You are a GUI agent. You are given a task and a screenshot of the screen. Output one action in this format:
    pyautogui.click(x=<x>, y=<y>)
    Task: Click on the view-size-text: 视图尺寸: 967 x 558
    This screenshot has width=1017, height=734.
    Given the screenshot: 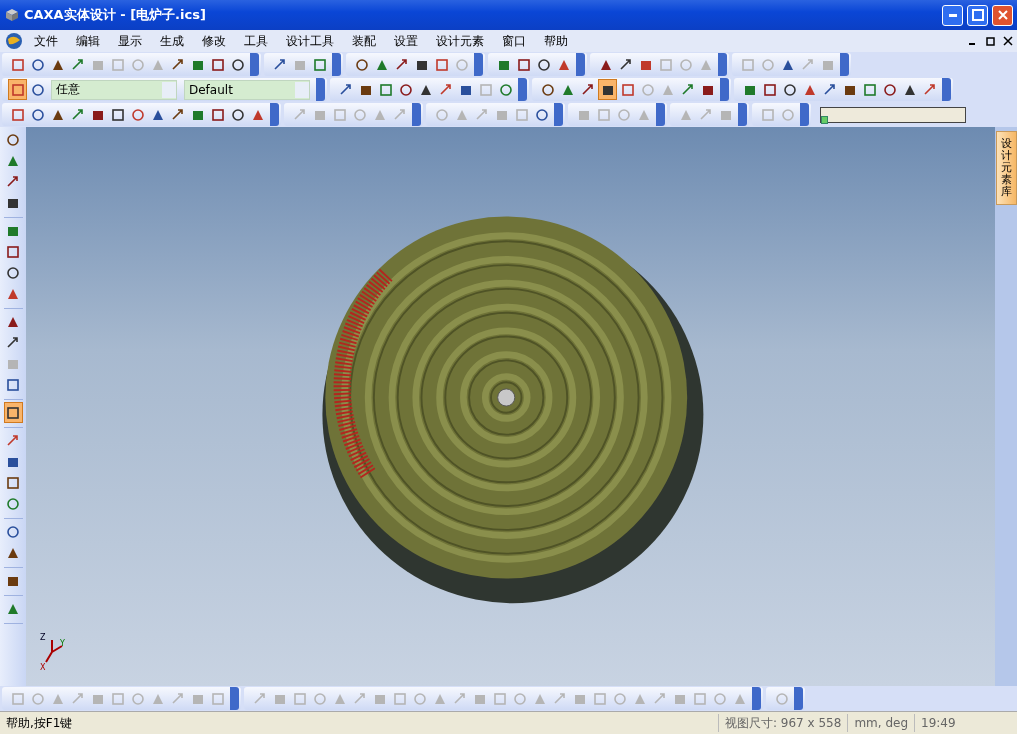 What is the action you would take?
    pyautogui.click(x=782, y=723)
    